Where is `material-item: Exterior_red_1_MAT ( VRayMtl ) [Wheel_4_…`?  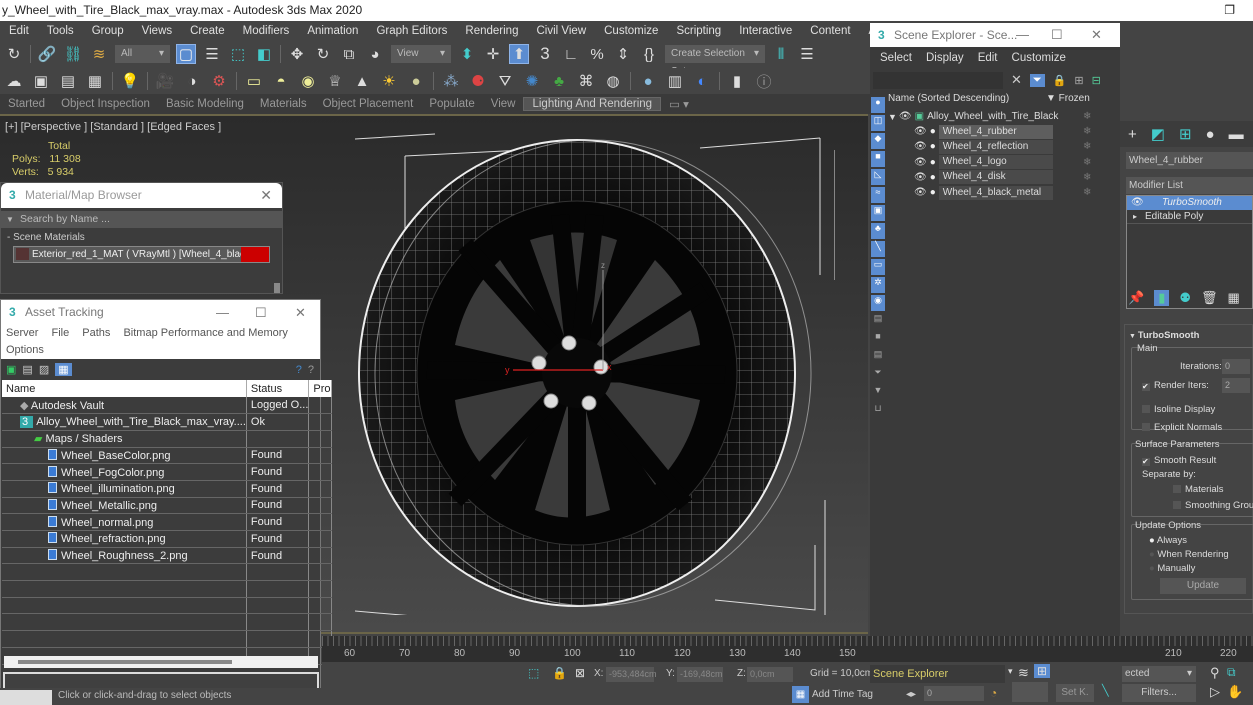
material-item: Exterior_red_1_MAT ( VRayMtl ) [Wheel_4_… is located at coordinates (141, 254).